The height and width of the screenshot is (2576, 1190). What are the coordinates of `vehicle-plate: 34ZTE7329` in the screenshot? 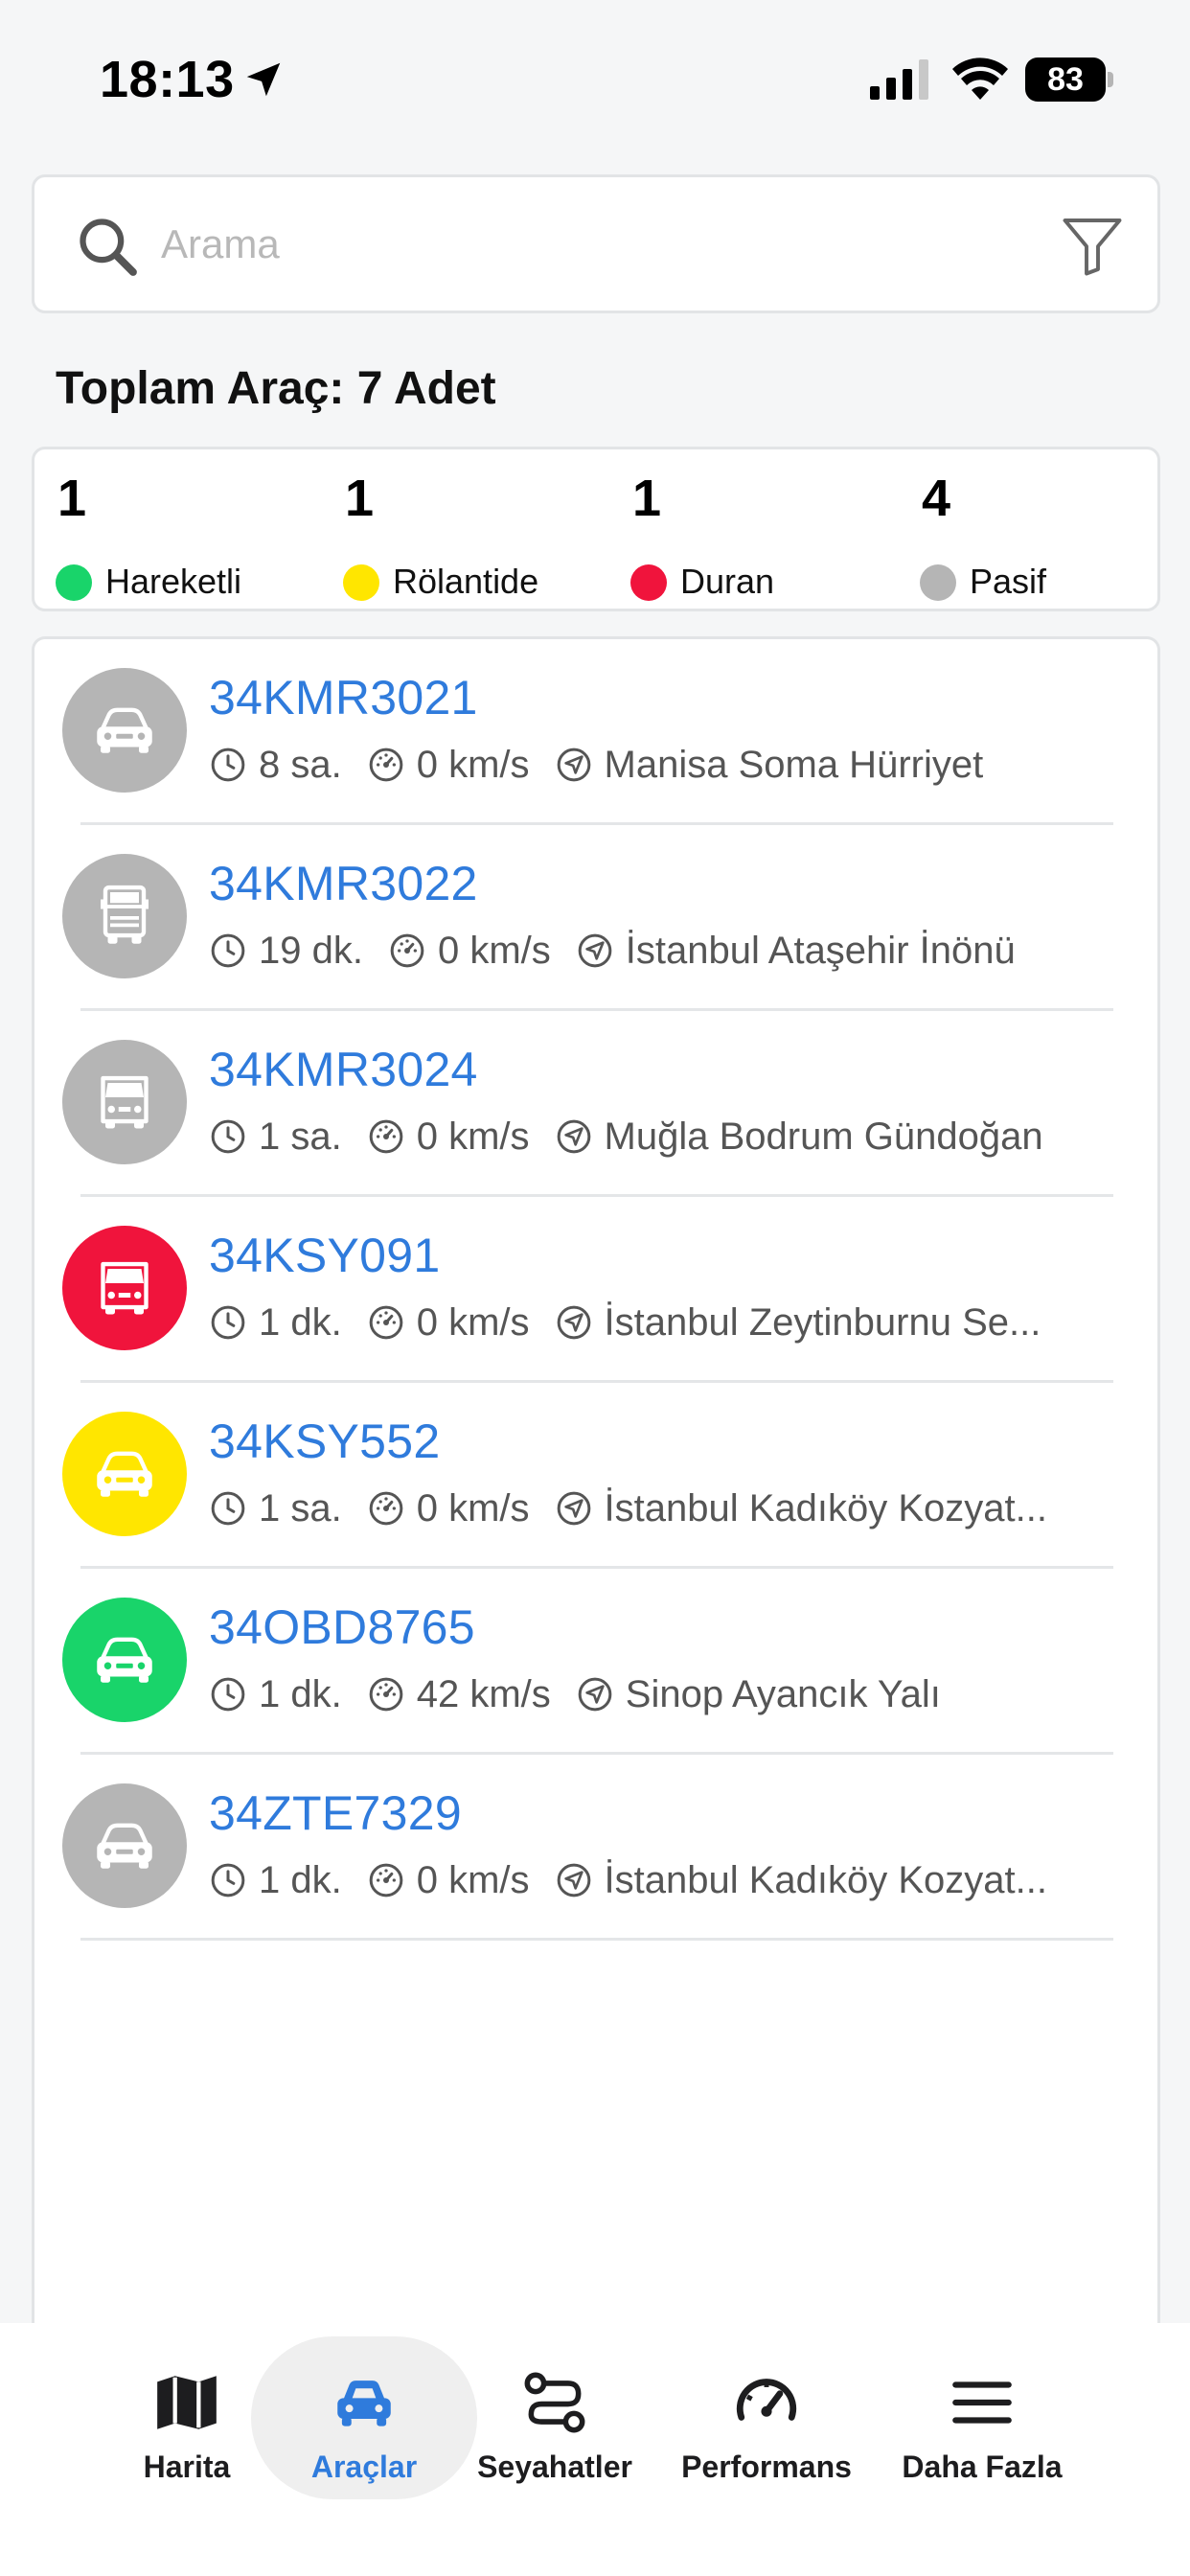 It's located at (335, 1813).